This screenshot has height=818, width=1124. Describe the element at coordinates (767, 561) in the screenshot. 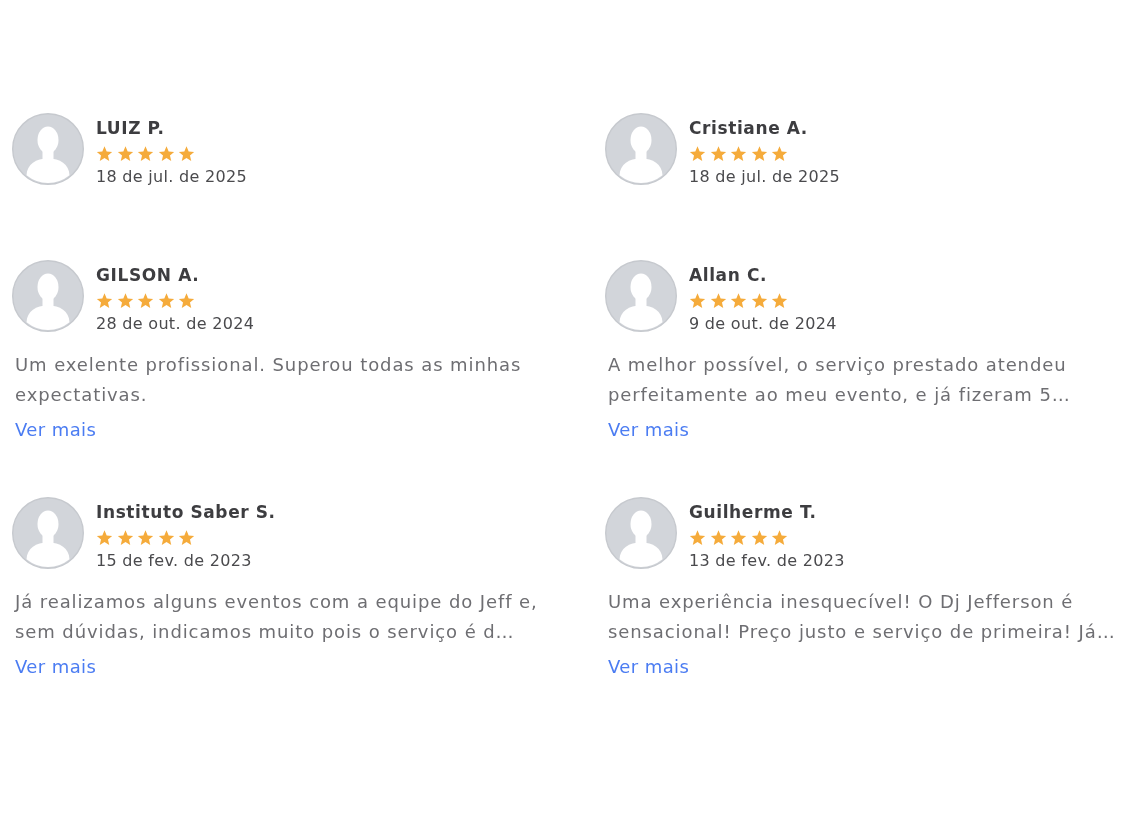

I see `review-date: 13 de fev. de 2023` at that location.